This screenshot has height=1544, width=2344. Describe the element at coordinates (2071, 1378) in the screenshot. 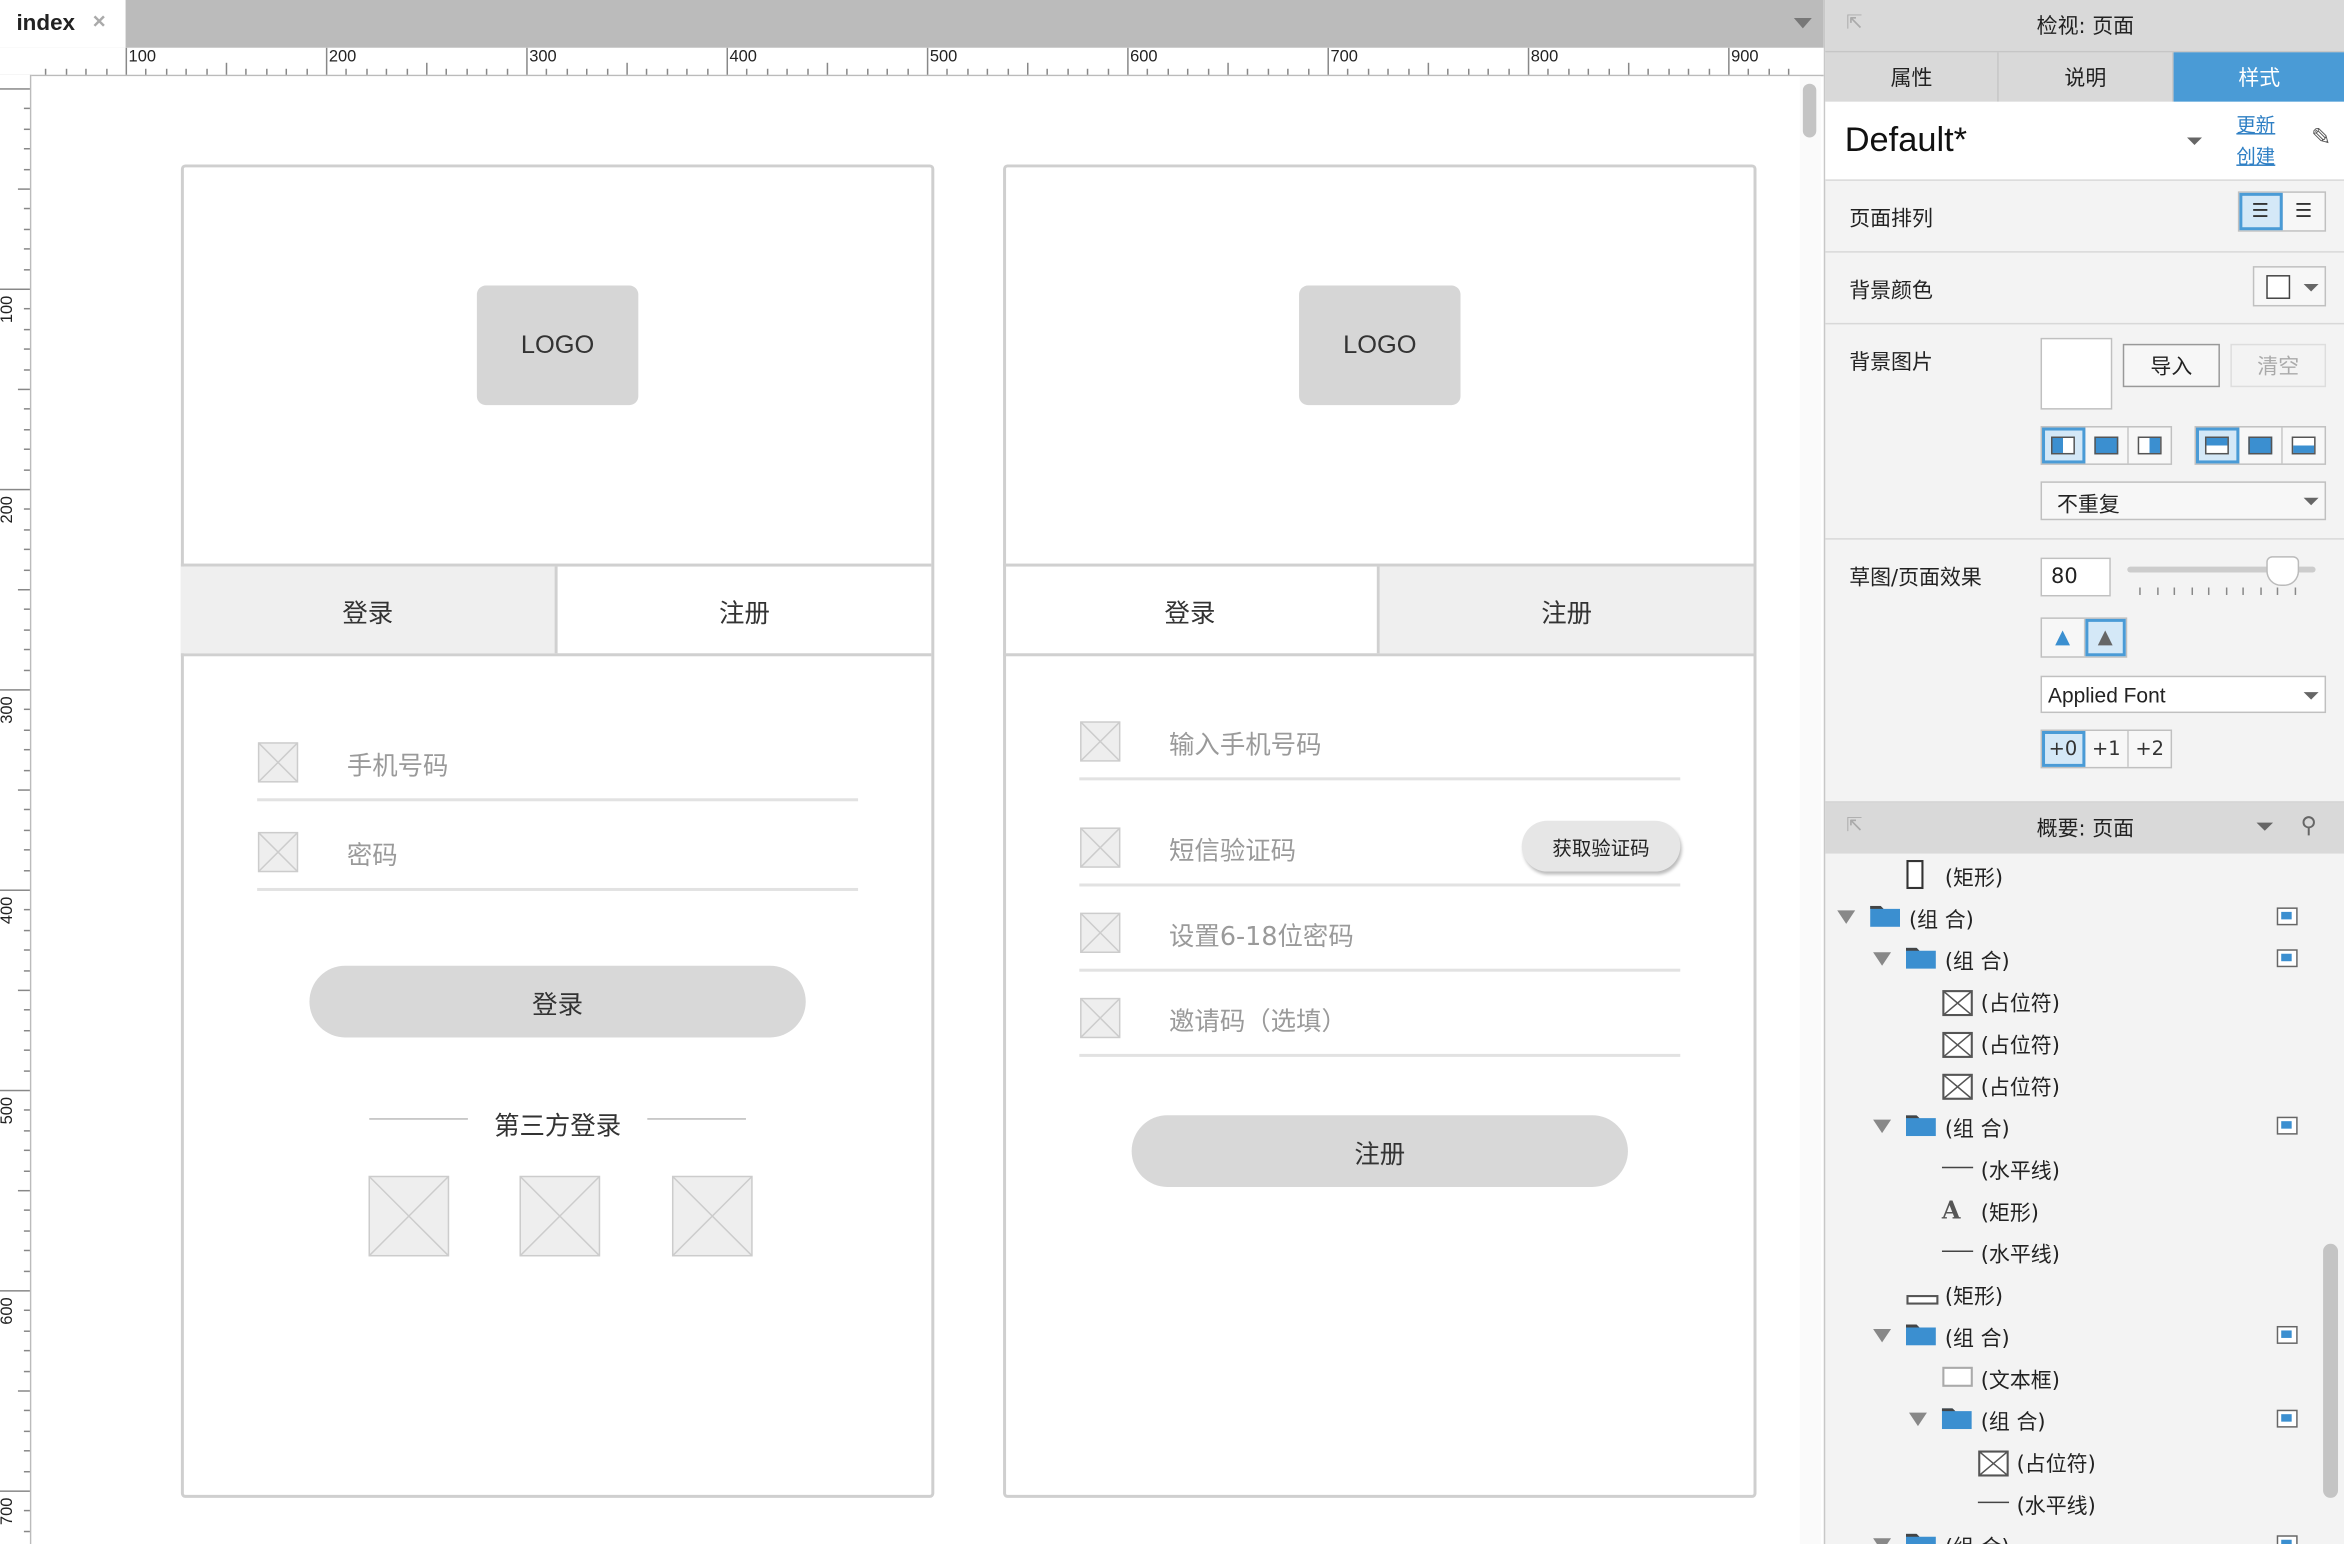

I see `outline-item: (文本框)` at that location.